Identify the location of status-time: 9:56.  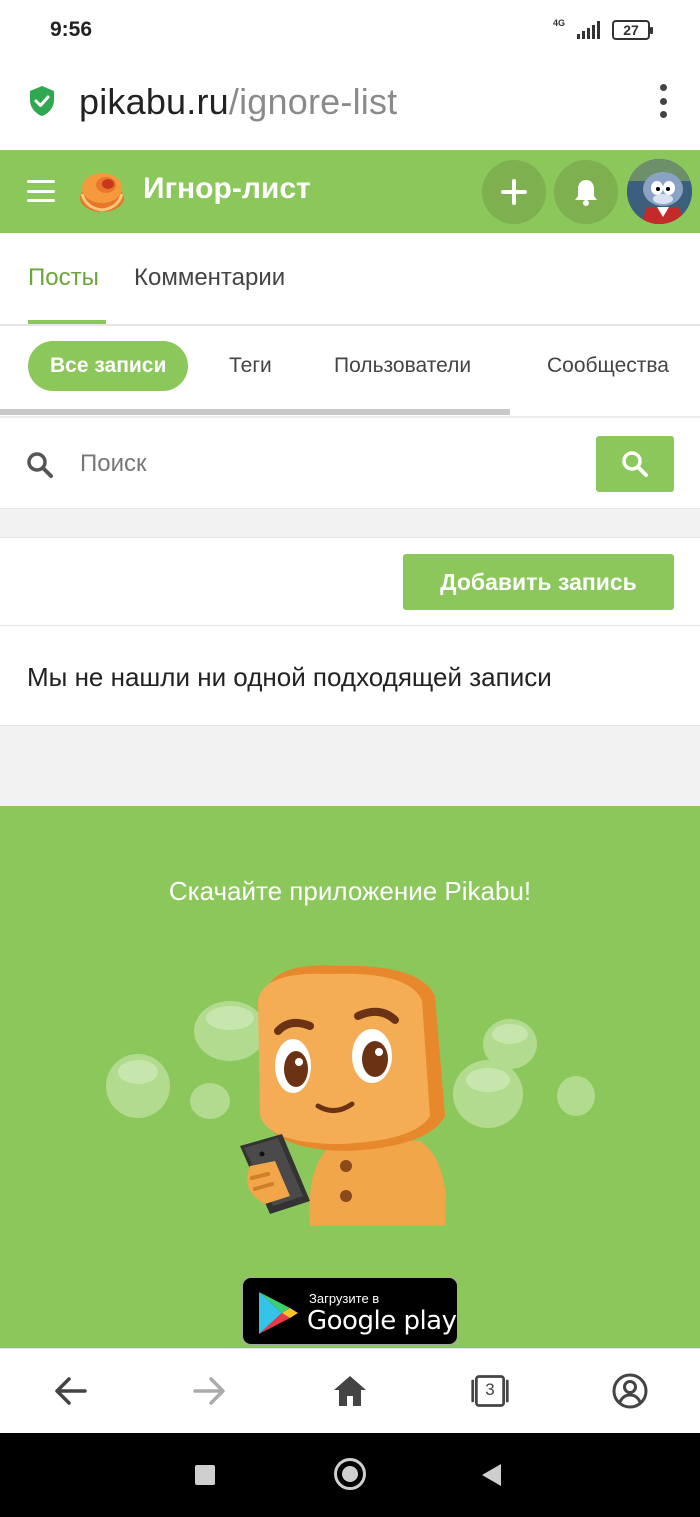
(71, 29).